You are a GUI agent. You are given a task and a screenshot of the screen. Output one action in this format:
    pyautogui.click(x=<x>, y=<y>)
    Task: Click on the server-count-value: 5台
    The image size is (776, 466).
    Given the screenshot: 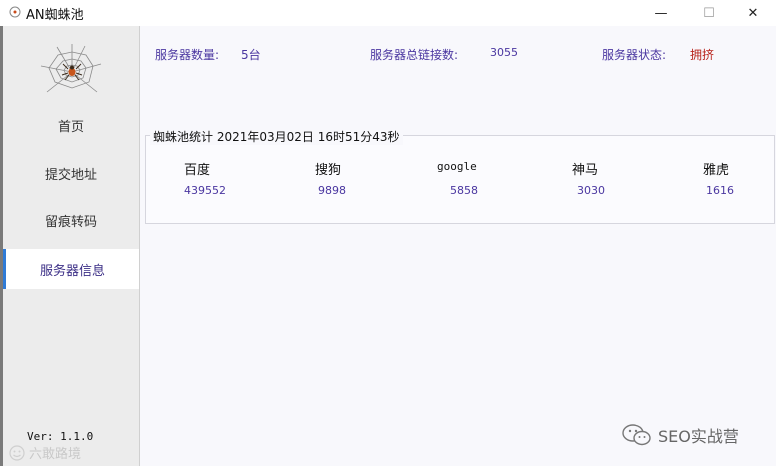 What is the action you would take?
    pyautogui.click(x=251, y=55)
    